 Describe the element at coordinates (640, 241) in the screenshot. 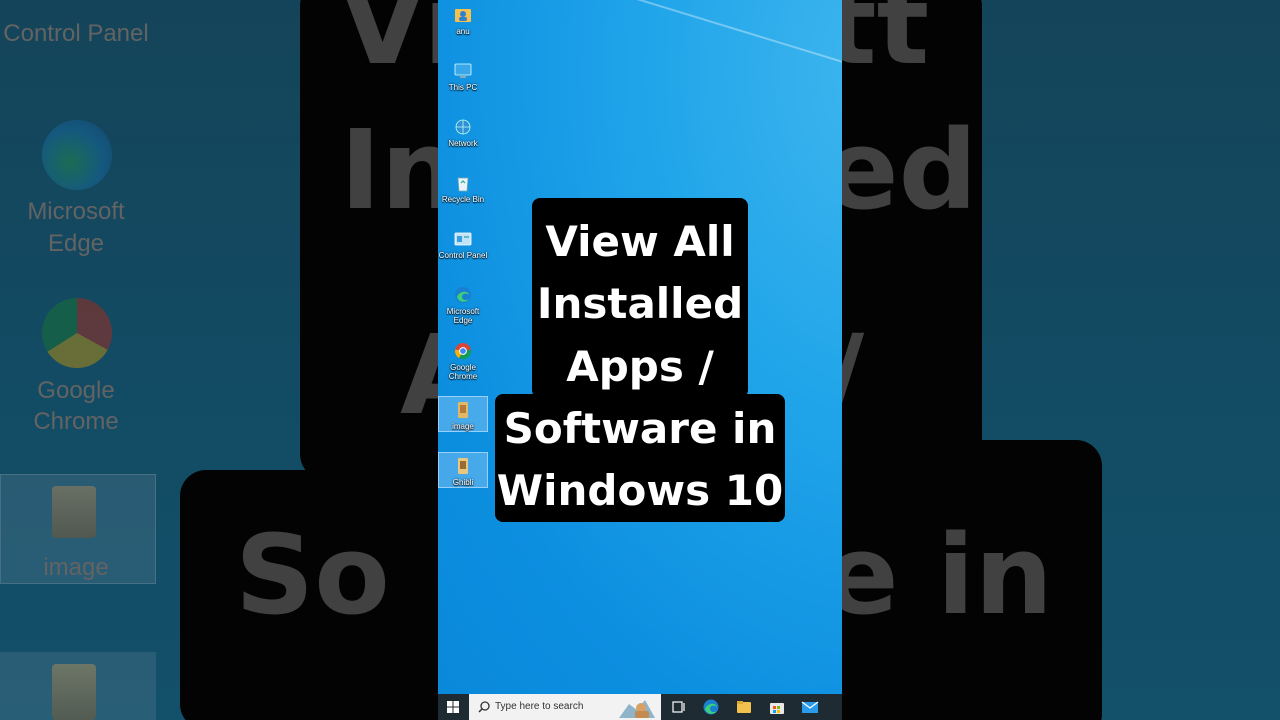

I see `caption-line: View All` at that location.